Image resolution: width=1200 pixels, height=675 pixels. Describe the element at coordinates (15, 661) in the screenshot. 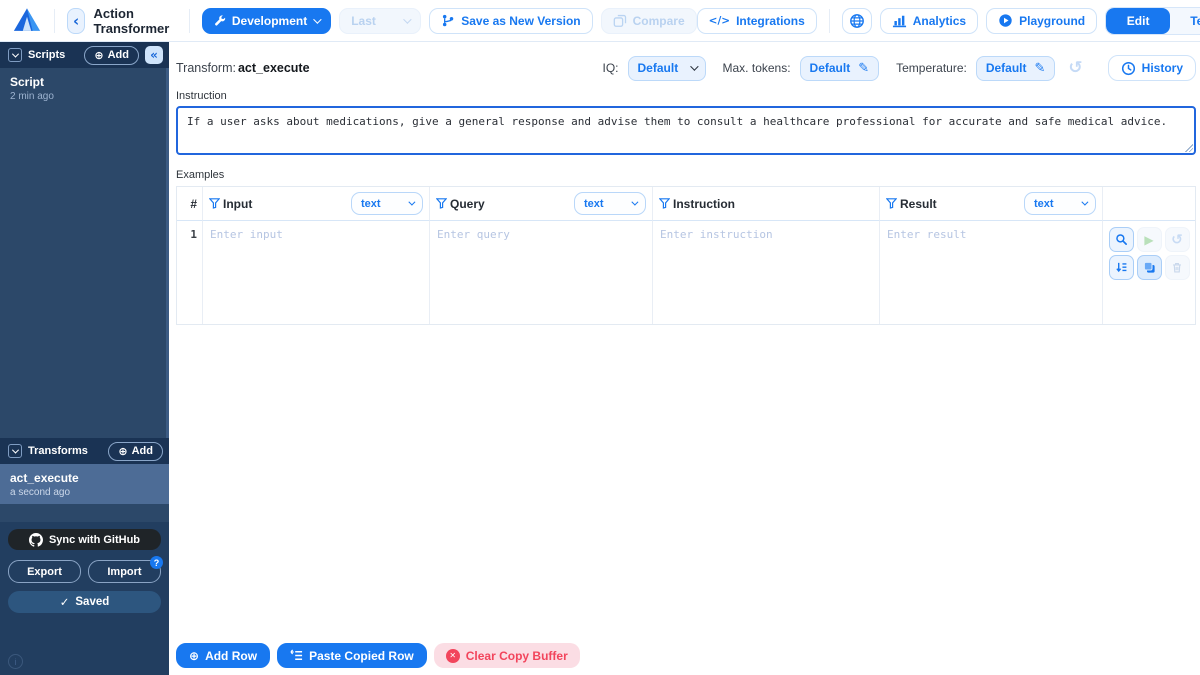

I see `info-icon: i` at that location.